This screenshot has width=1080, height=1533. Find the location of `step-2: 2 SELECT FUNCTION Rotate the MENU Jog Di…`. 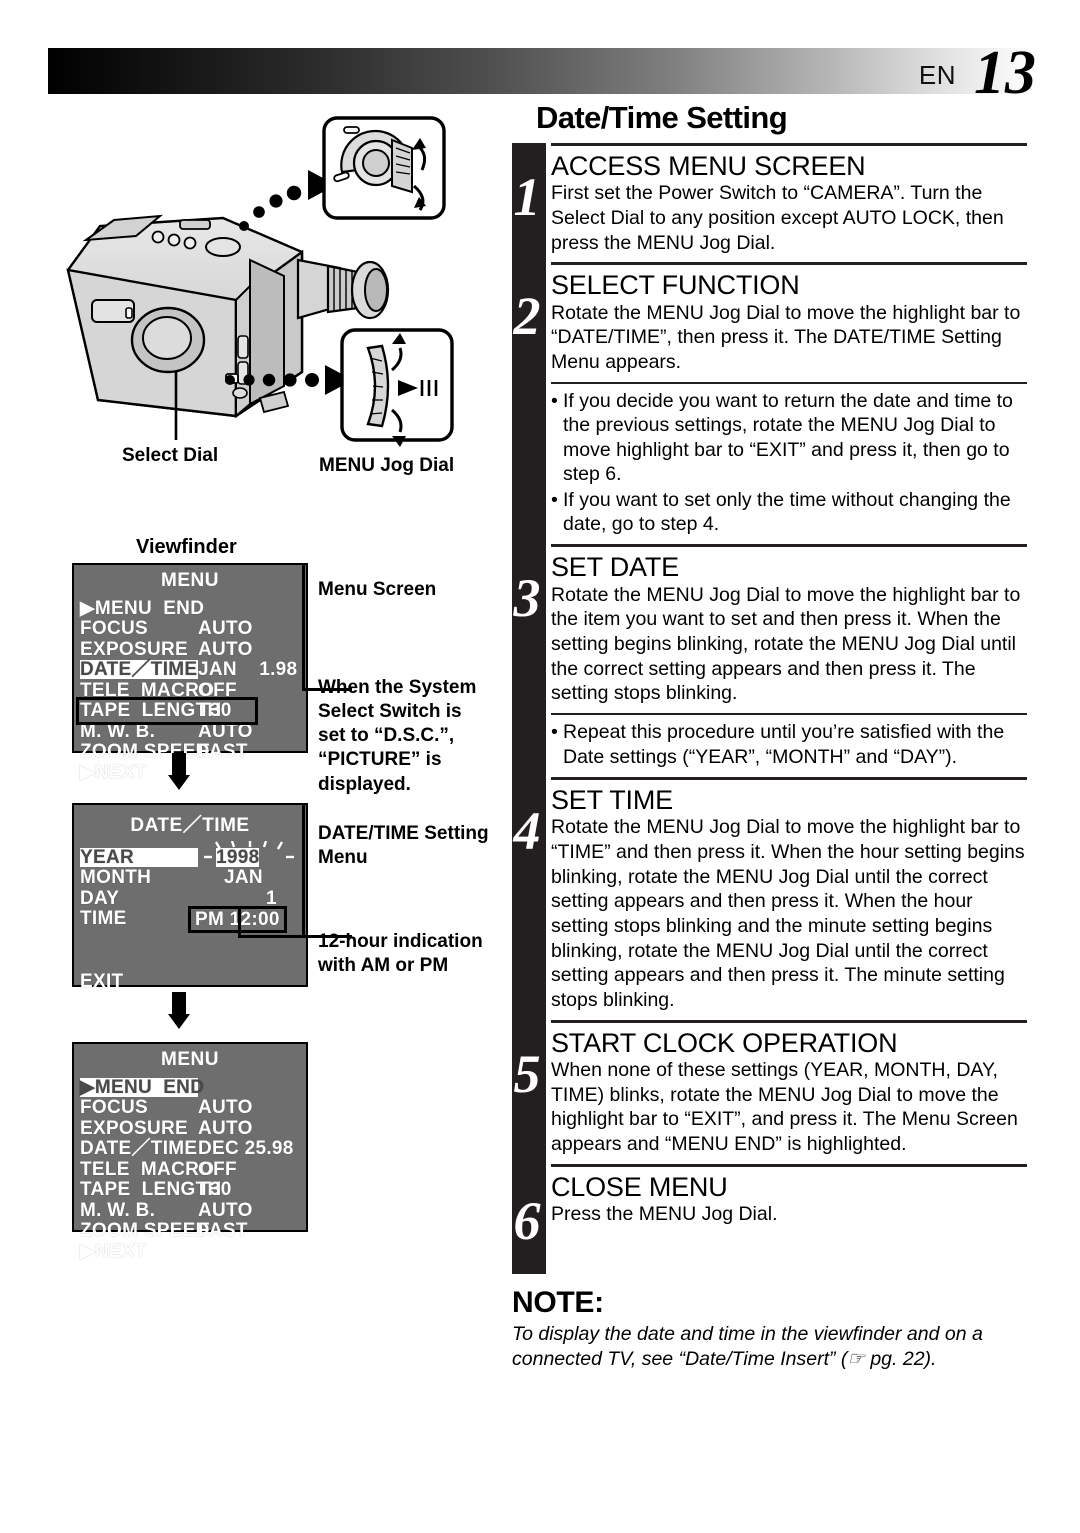

step-2: 2 SELECT FUNCTION Rotate the MENU Jog Di… is located at coordinates (770, 399).